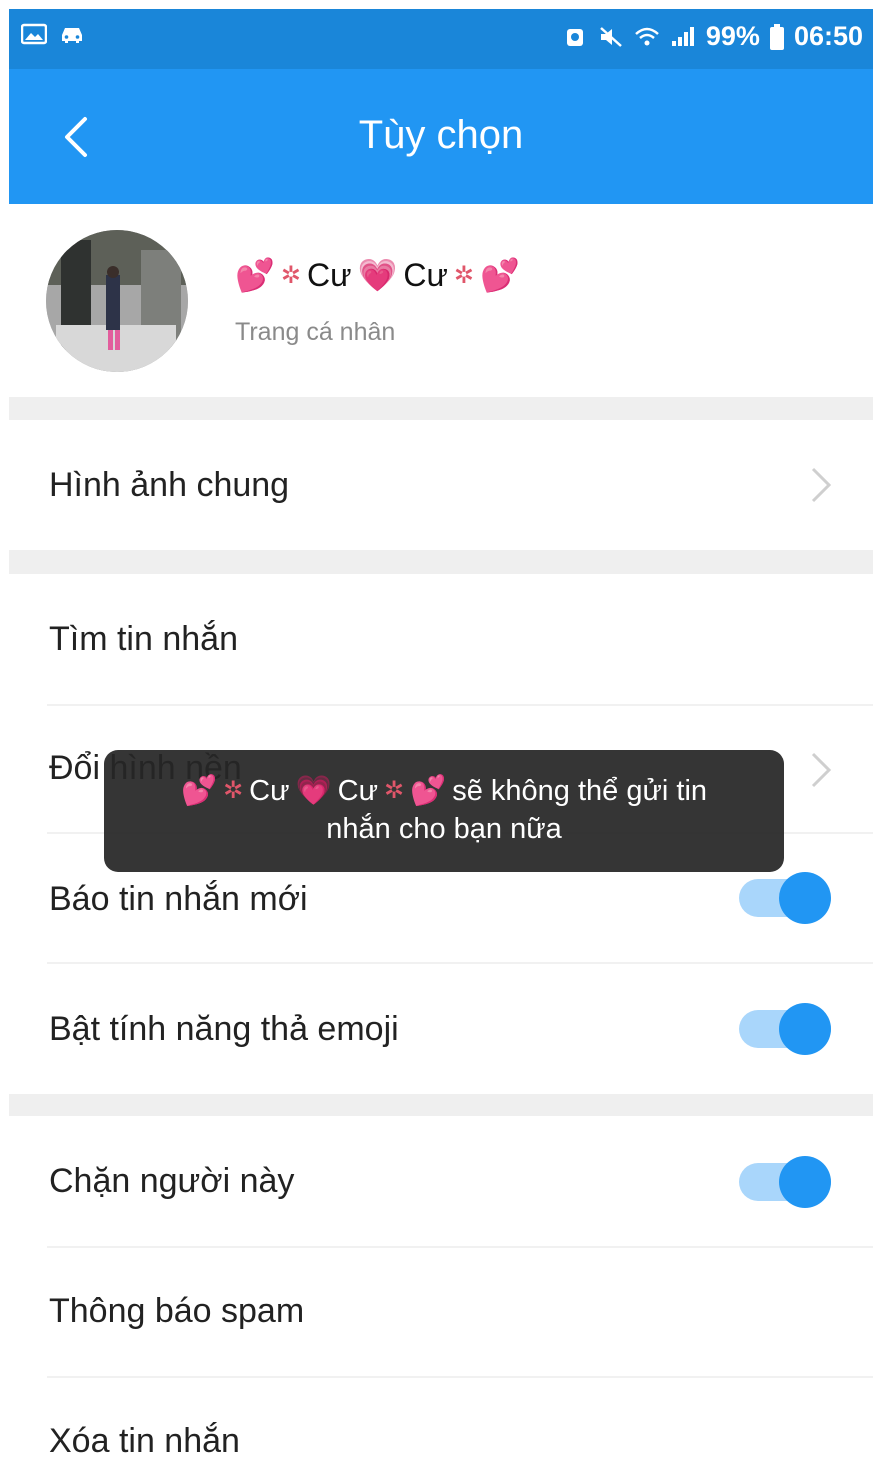  I want to click on avatar, so click(117, 301).